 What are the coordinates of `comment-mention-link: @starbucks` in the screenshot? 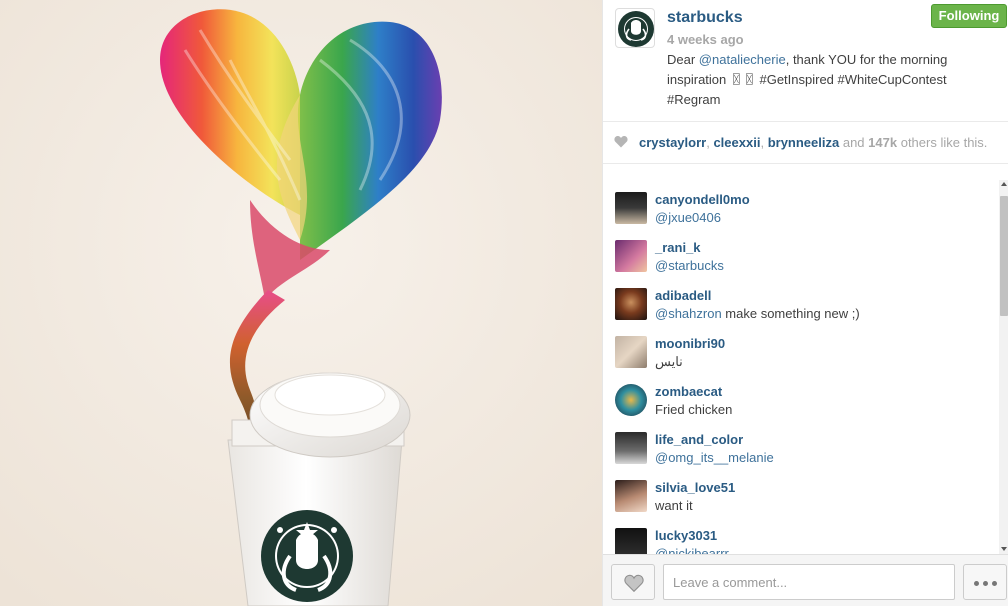 It's located at (689, 265).